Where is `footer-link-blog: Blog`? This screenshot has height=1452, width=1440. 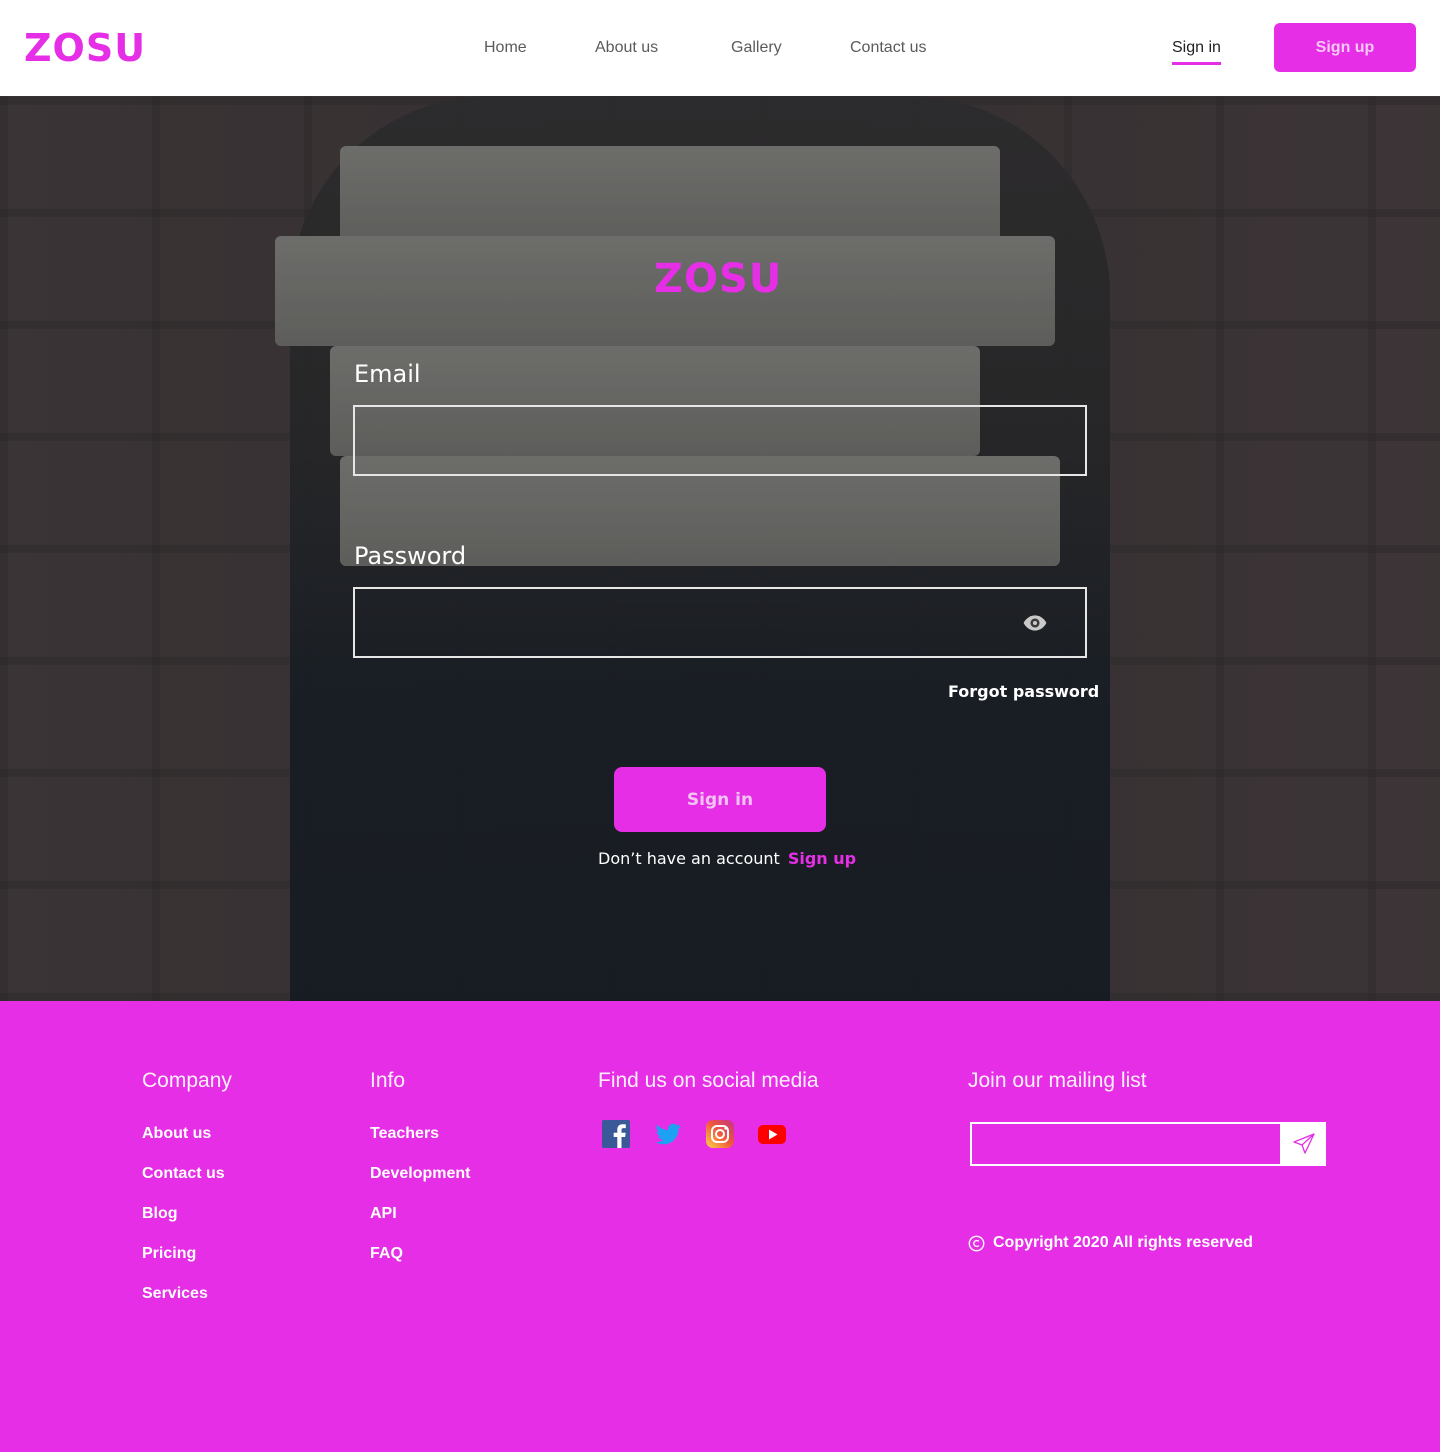 footer-link-blog: Blog is located at coordinates (160, 1214).